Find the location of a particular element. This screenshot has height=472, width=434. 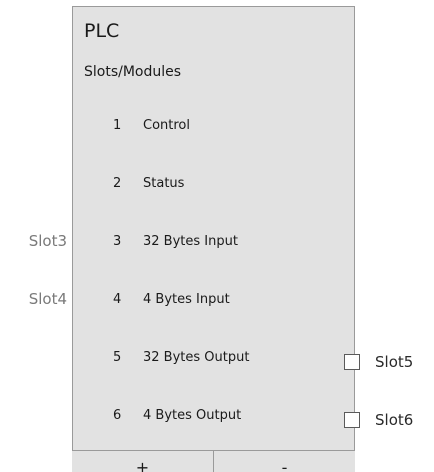

remove-slot-button: - is located at coordinates (284, 461).